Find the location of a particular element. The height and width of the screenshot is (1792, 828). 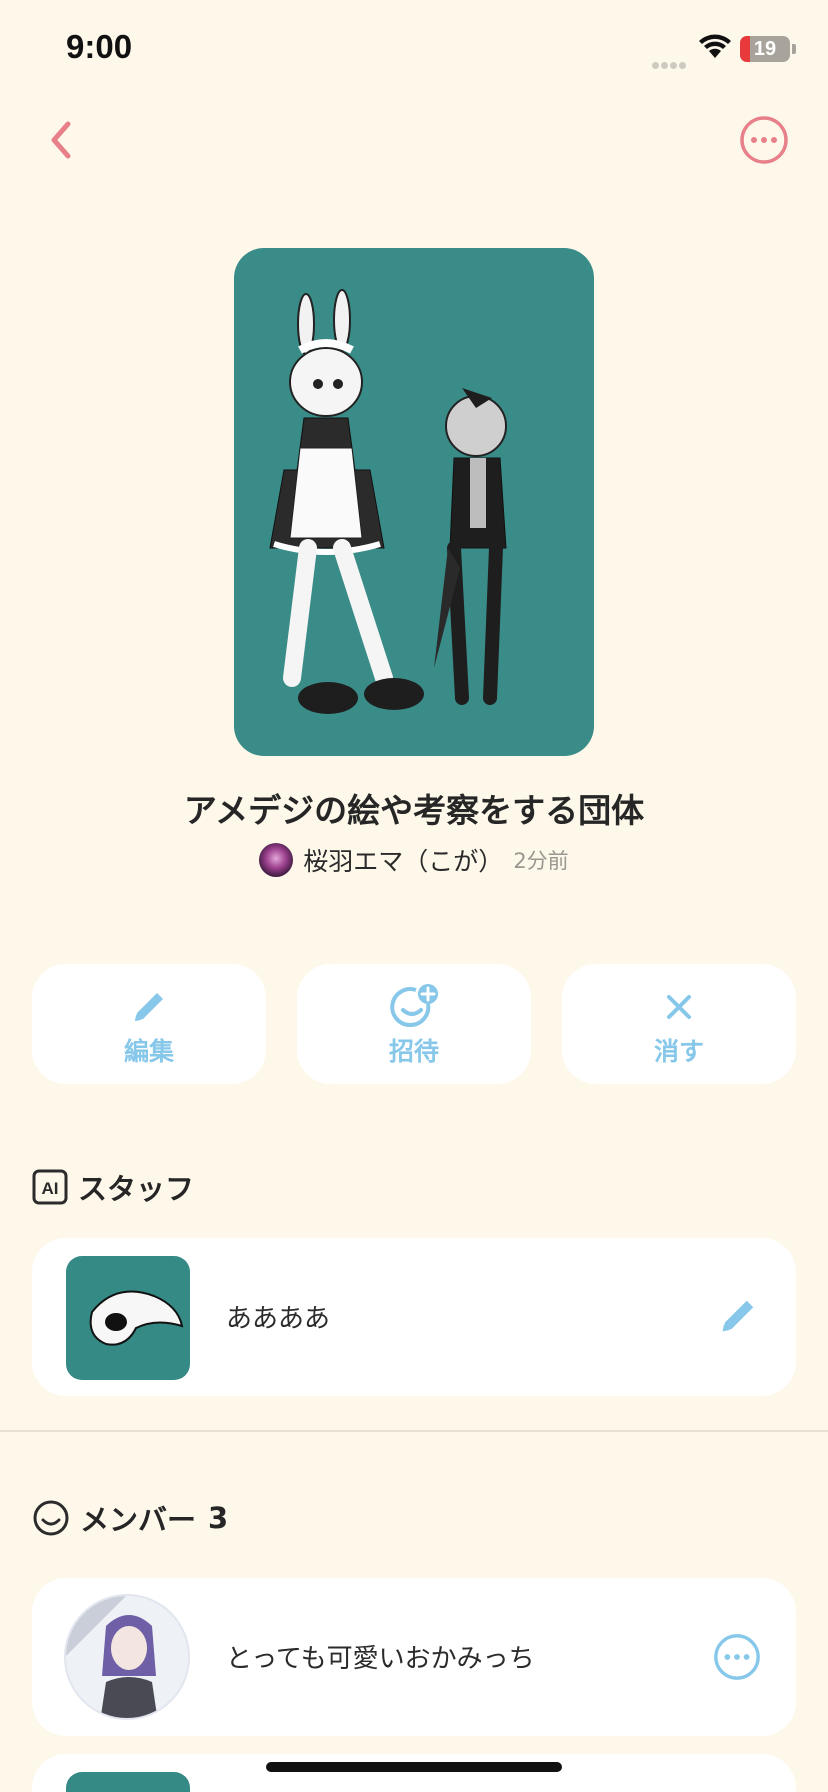

staff-thumbnail is located at coordinates (128, 1318).